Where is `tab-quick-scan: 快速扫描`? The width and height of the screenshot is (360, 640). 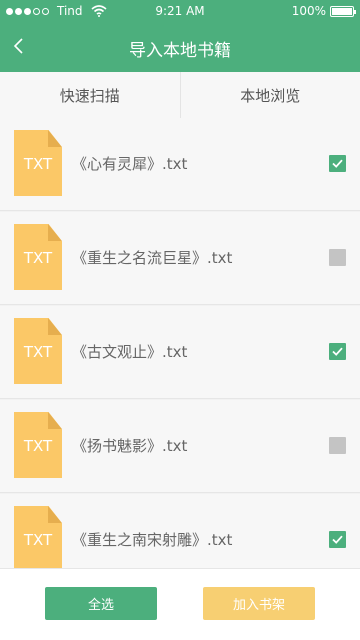
tab-quick-scan: 快速扫描 is located at coordinates (90, 95).